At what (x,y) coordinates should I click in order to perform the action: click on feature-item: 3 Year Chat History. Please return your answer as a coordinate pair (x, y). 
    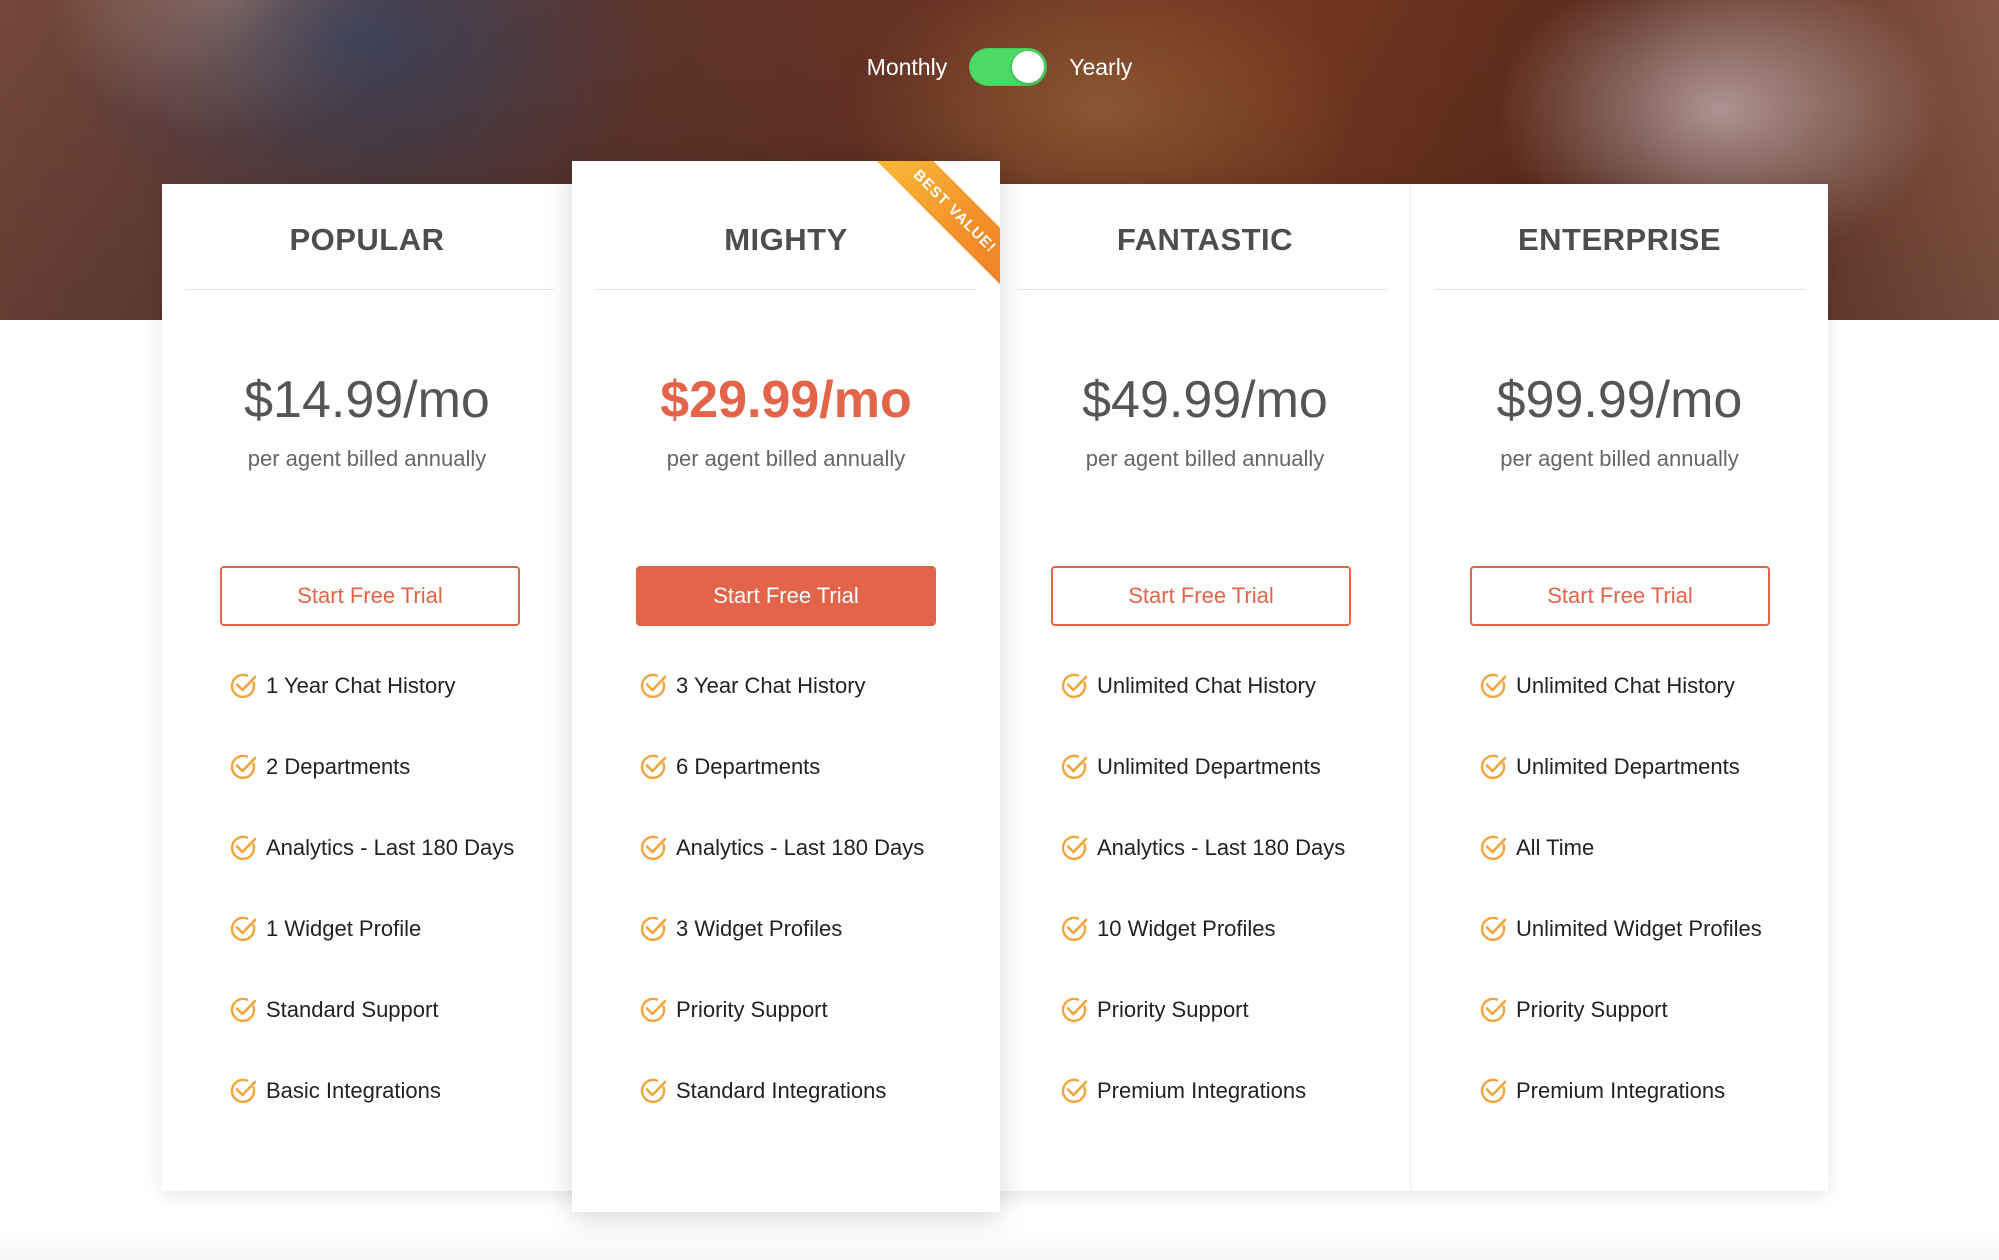
    Looking at the image, I should click on (752, 686).